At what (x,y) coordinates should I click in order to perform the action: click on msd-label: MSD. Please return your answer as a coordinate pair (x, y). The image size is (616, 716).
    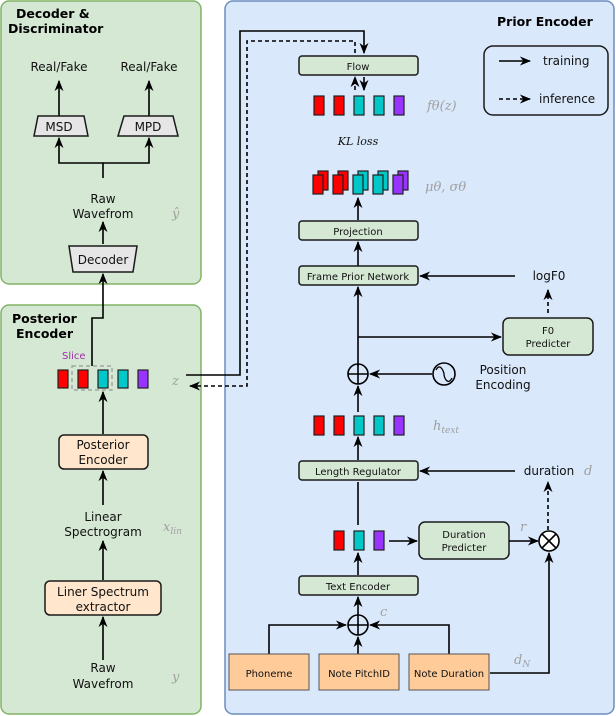
    Looking at the image, I should click on (58, 127).